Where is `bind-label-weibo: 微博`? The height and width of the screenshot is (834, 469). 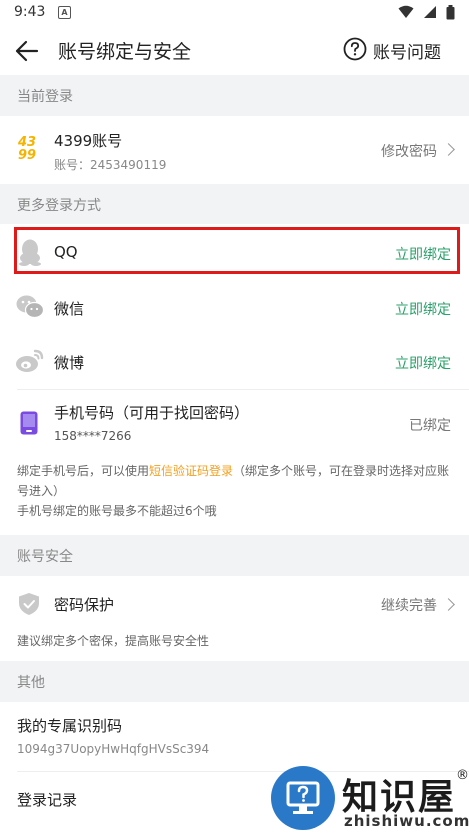
bind-label-weibo: 微博 is located at coordinates (69, 363).